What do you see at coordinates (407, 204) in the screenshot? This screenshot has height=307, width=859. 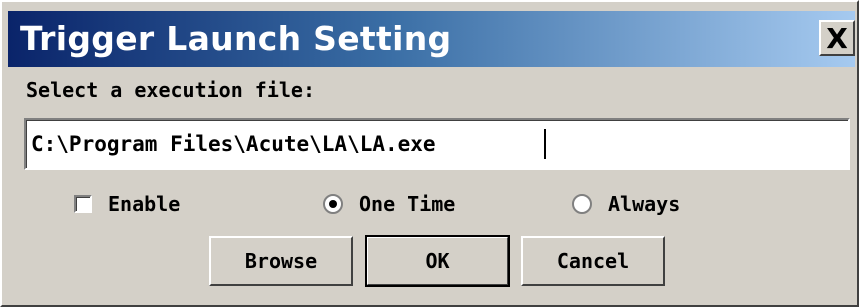 I see `one-time-label: One Time` at bounding box center [407, 204].